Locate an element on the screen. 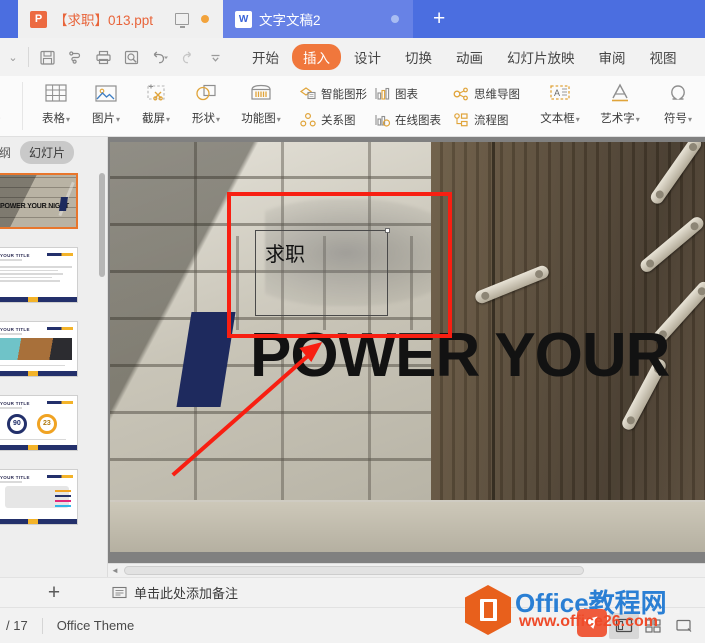 The height and width of the screenshot is (643, 705). insert-textbox-label: 文本框 is located at coordinates (557, 119).